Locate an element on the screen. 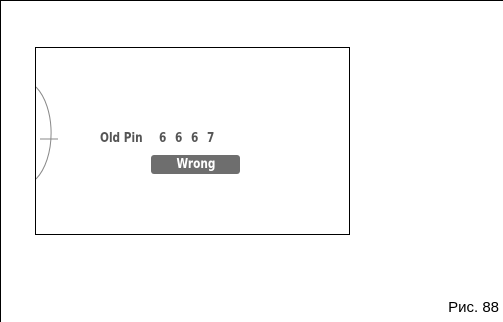  pin-digits: 6 6 6 7 is located at coordinates (191, 138).